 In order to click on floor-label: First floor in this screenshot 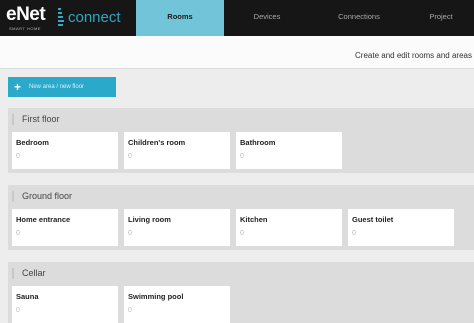, I will do `click(41, 119)`.